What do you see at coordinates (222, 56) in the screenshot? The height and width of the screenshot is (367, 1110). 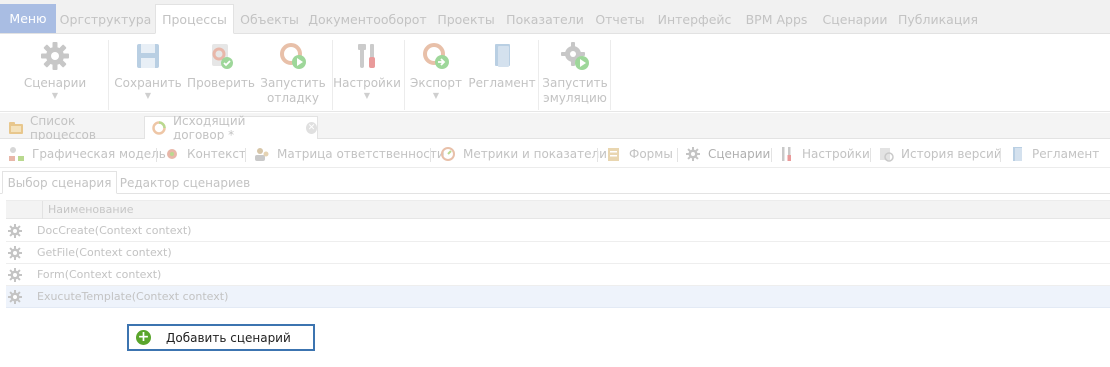 I see `check-process-icon` at bounding box center [222, 56].